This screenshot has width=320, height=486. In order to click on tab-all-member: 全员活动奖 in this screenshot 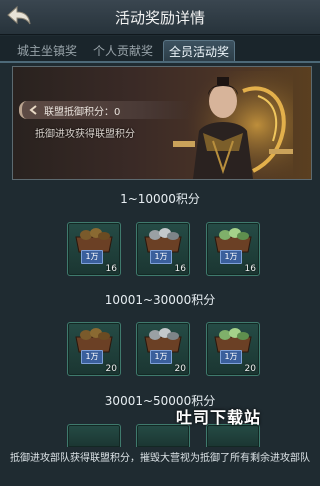, I will do `click(199, 51)`.